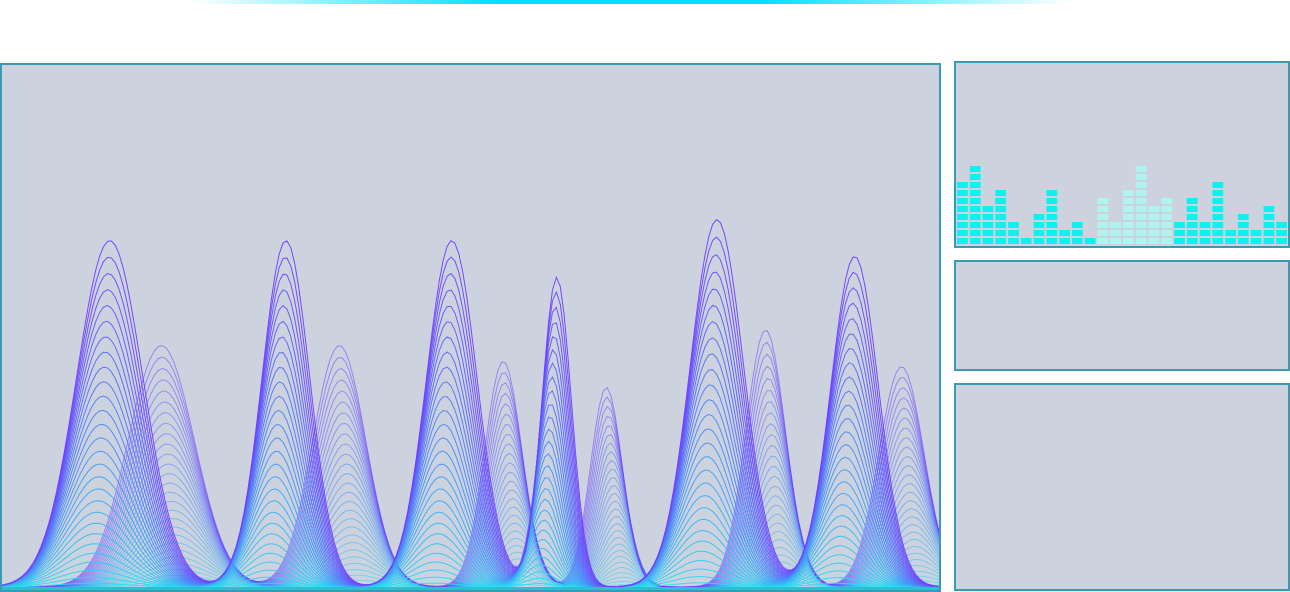 The width and height of the screenshot is (1290, 592). What do you see at coordinates (470, 588) in the screenshot?
I see `waveform-baseline` at bounding box center [470, 588].